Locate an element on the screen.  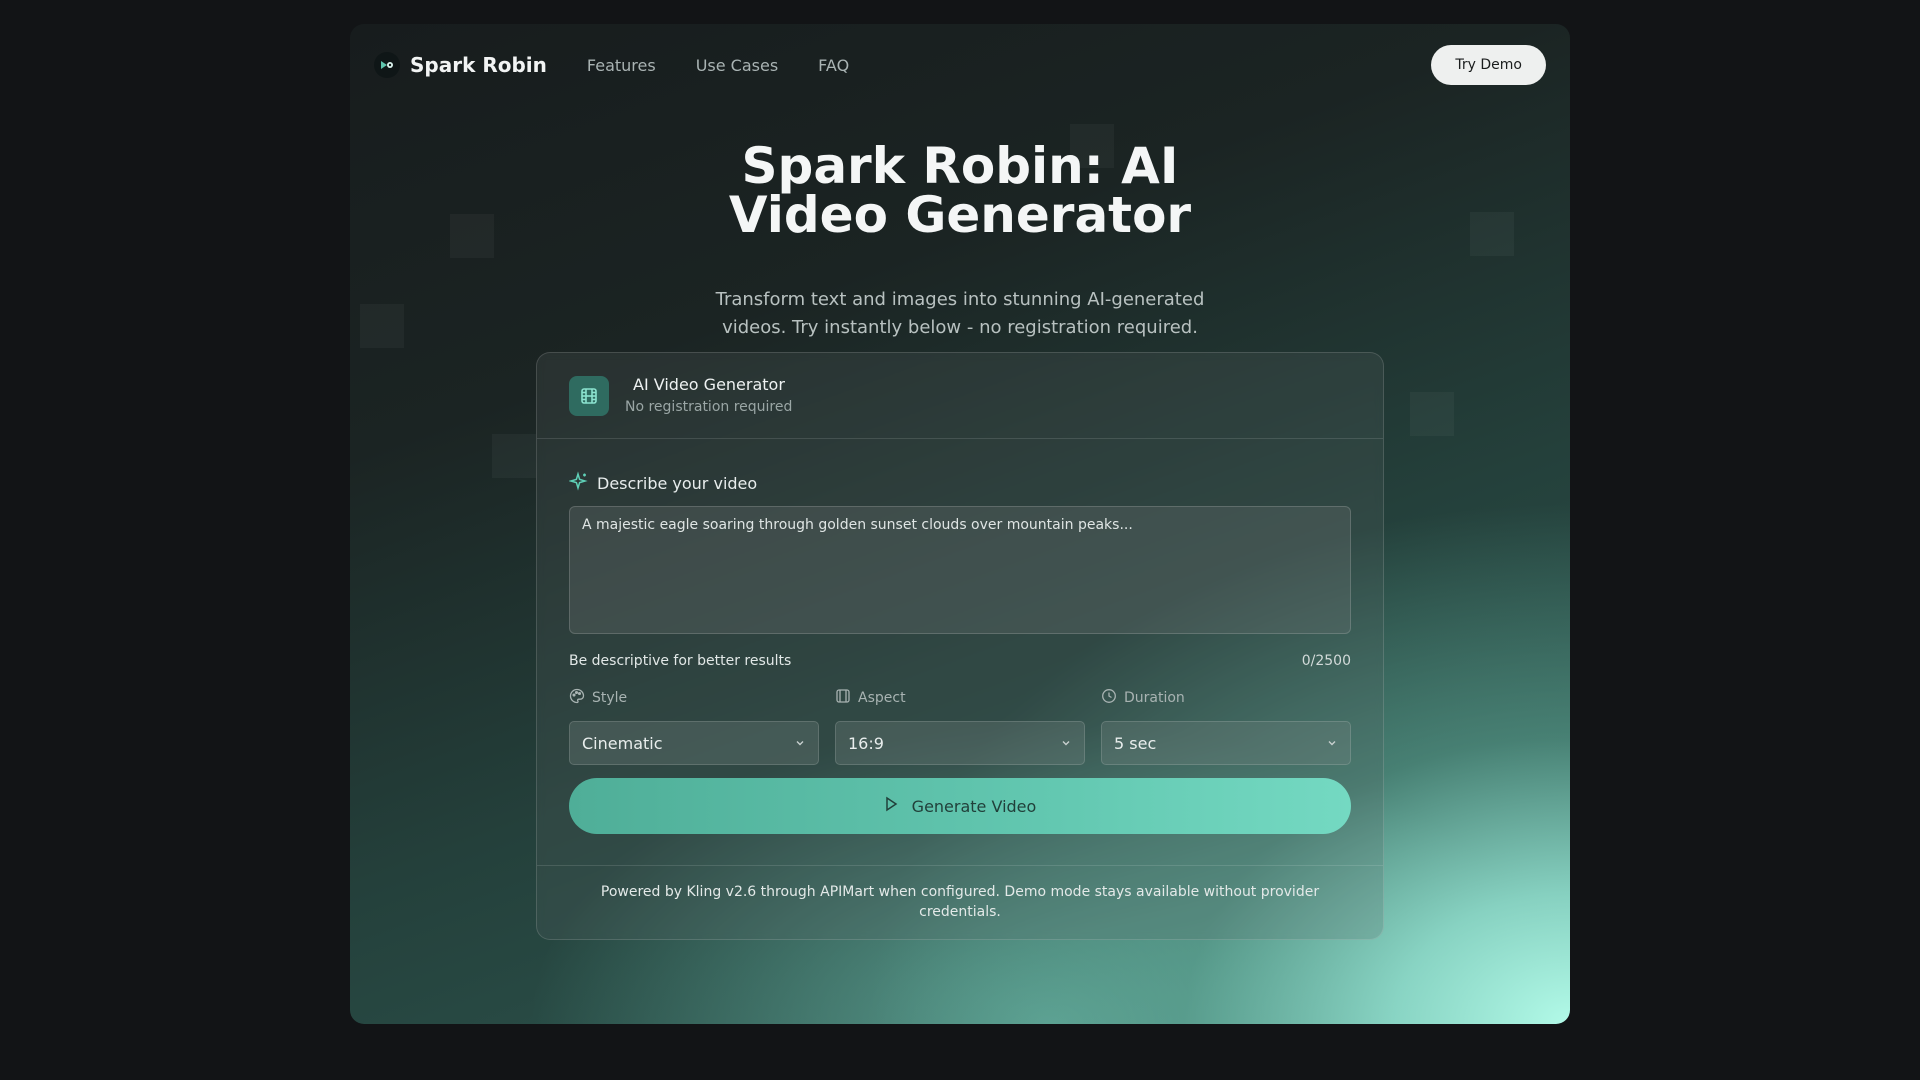
duration-field: Duration 5 sec is located at coordinates (1226, 726).